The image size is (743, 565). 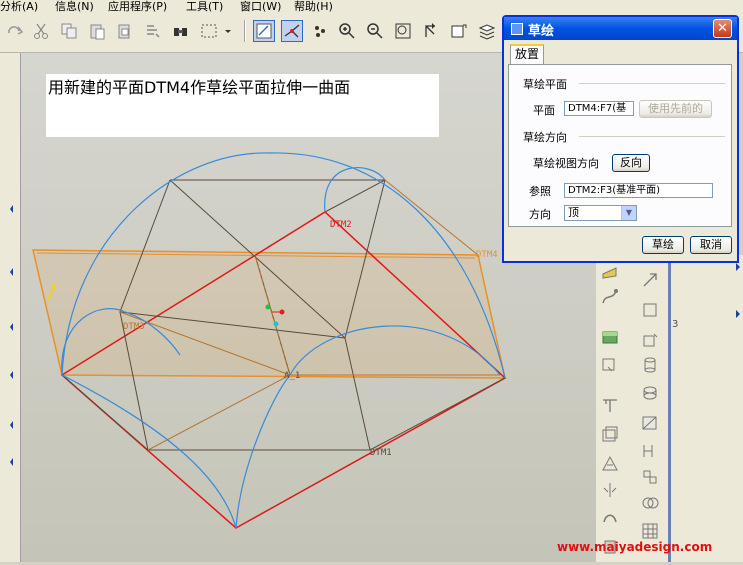 What do you see at coordinates (610, 463) in the screenshot?
I see `chamfer-tool-icon` at bounding box center [610, 463].